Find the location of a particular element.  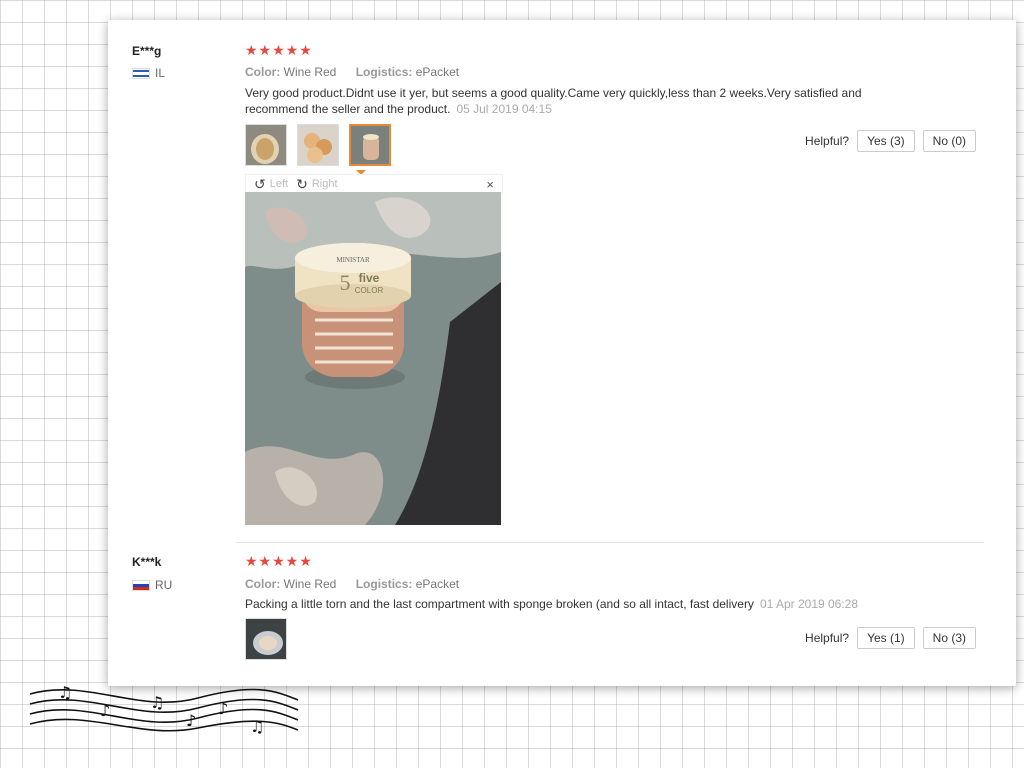

israel-flag-icon is located at coordinates (141, 73).